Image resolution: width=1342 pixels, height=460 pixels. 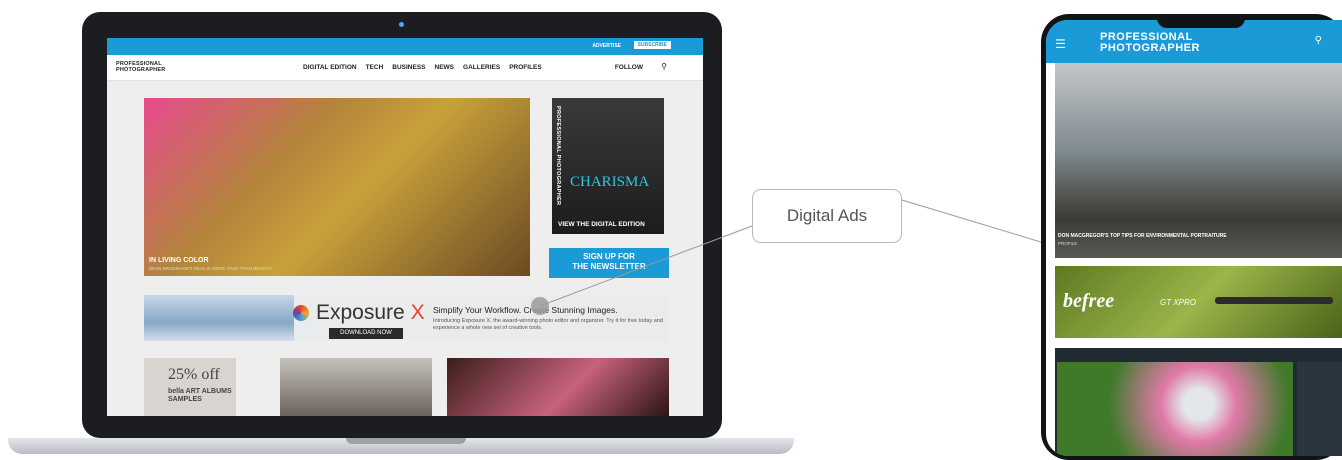 I want to click on digital-ads-callout: Digital Ads, so click(x=827, y=216).